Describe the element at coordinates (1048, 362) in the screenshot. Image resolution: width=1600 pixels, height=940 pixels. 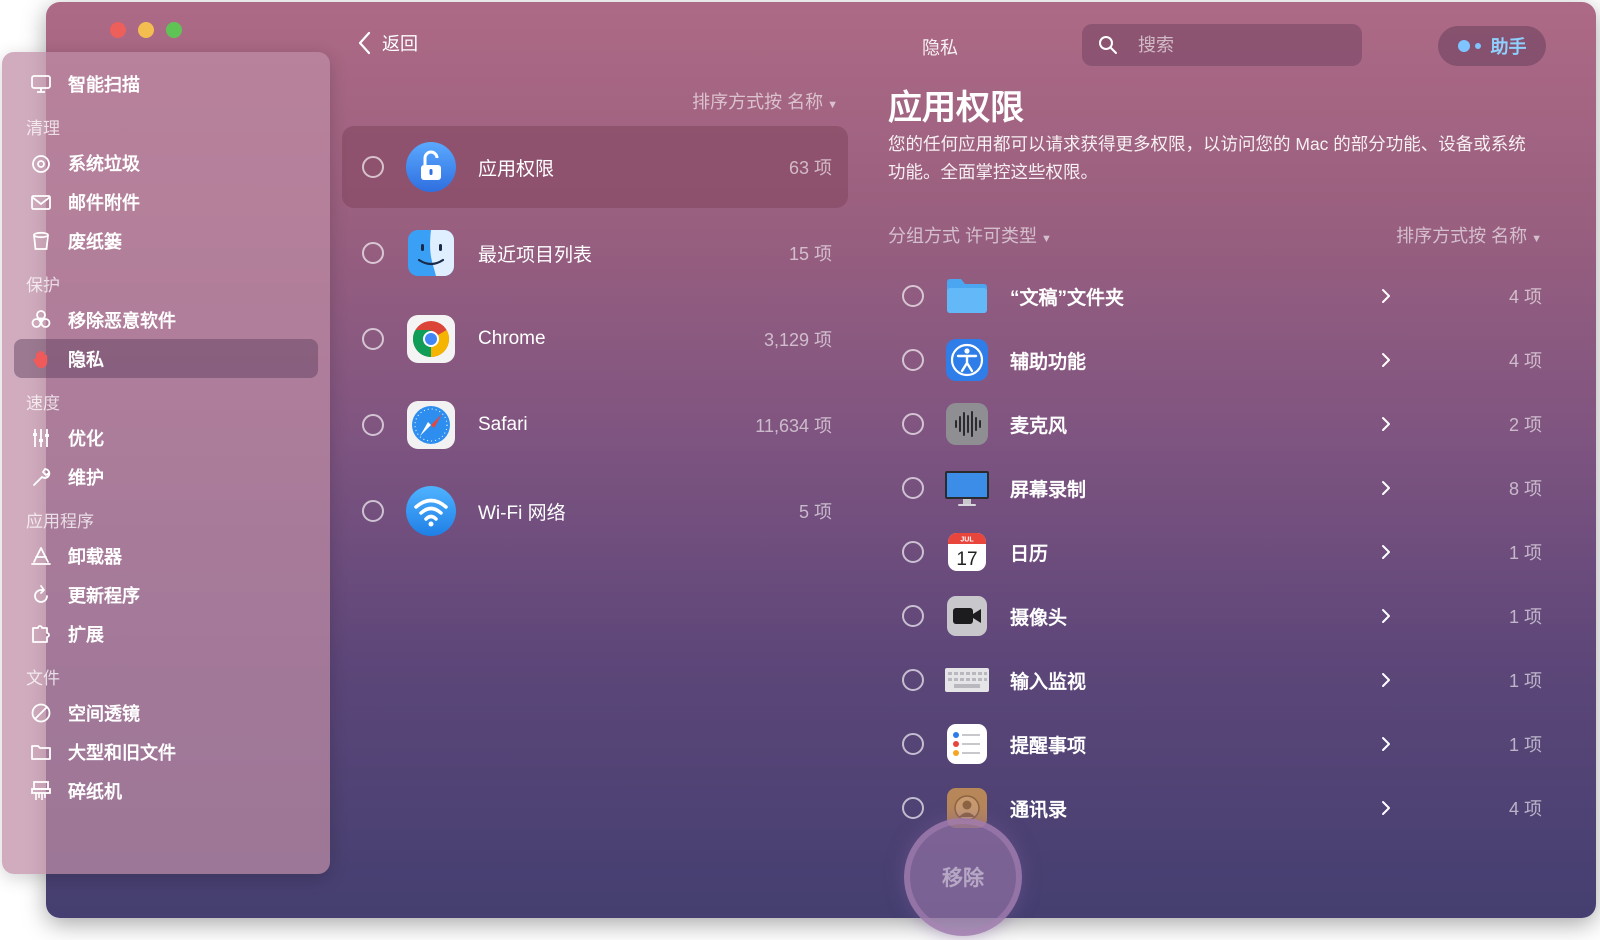
I see `permission-name: 辅助功能` at that location.